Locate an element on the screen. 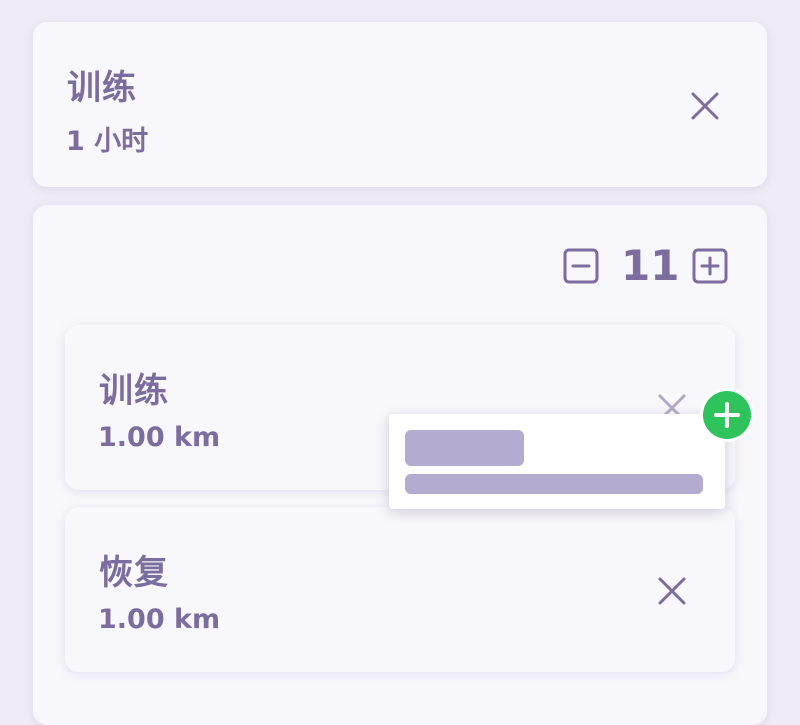 Image resolution: width=800 pixels, height=725 pixels. plus-circle-icon is located at coordinates (727, 415).